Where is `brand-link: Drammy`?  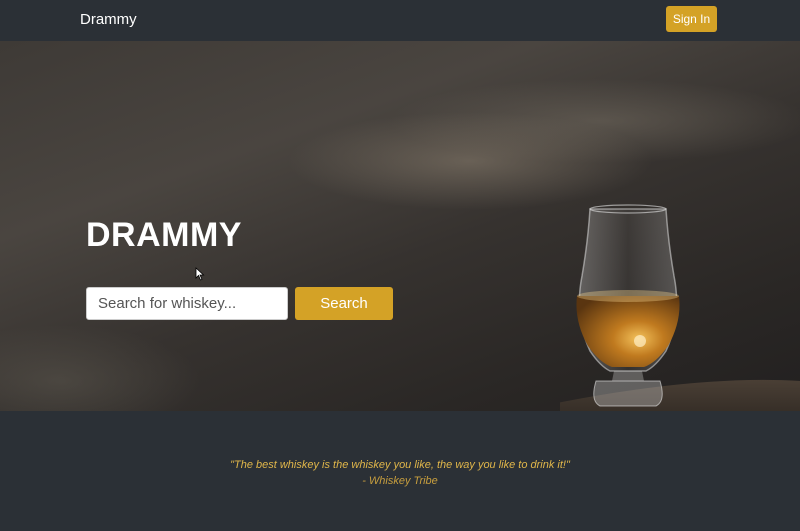 brand-link: Drammy is located at coordinates (108, 20).